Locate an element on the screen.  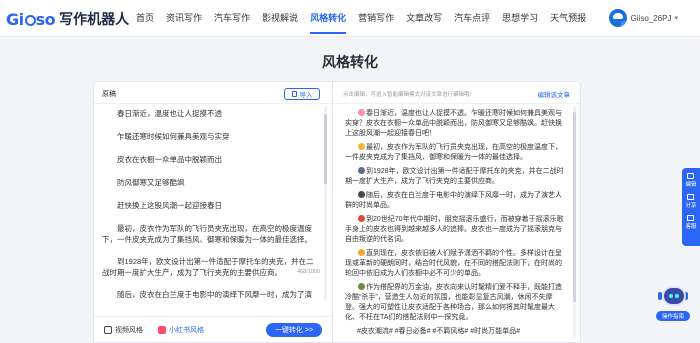
import-button: 导入 is located at coordinates (302, 94).